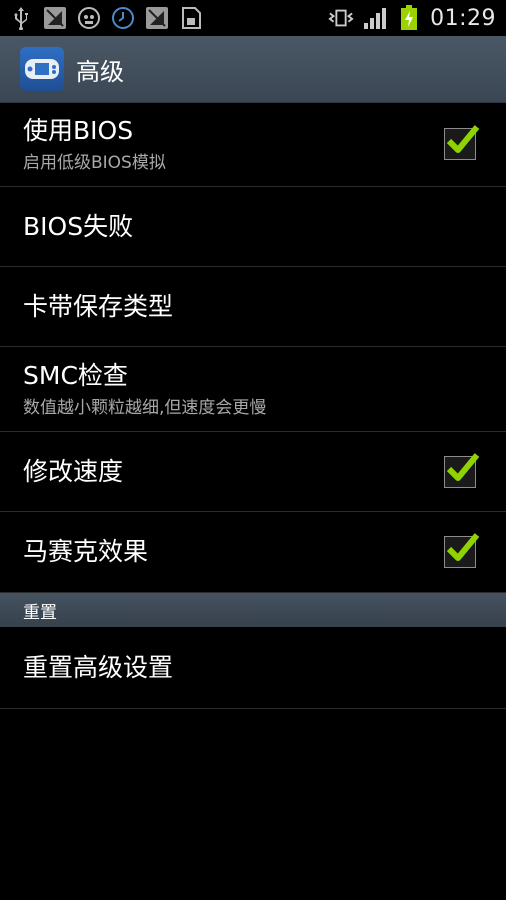 Image resolution: width=506 pixels, height=900 pixels. I want to click on modify-speed-checkbox, so click(462, 470).